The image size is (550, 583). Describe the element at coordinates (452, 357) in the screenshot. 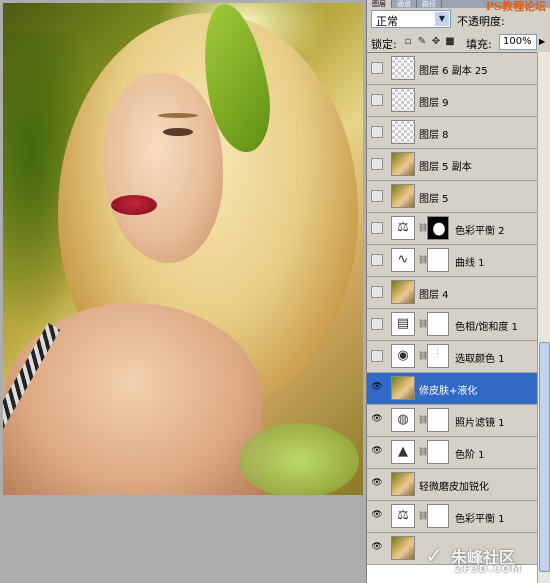

I see `layer-row: ◉⛓ 选取颜色 1` at that location.